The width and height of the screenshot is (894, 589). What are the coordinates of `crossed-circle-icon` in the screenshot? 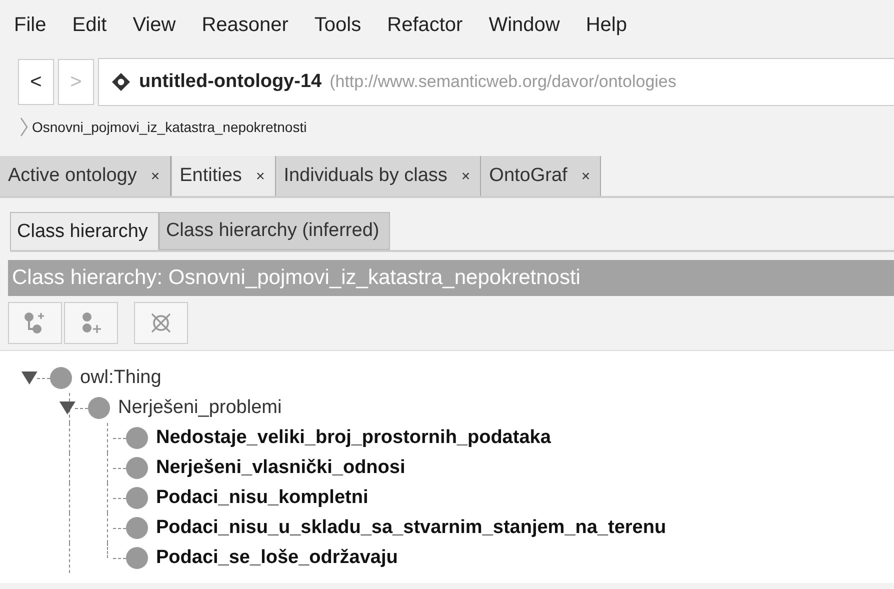 It's located at (161, 323).